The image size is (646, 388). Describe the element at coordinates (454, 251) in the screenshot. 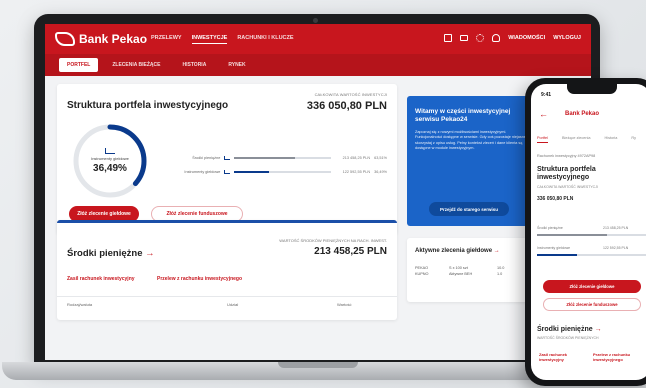

I see `orders-title-text: Aktywne zlecenia giełdowe` at that location.